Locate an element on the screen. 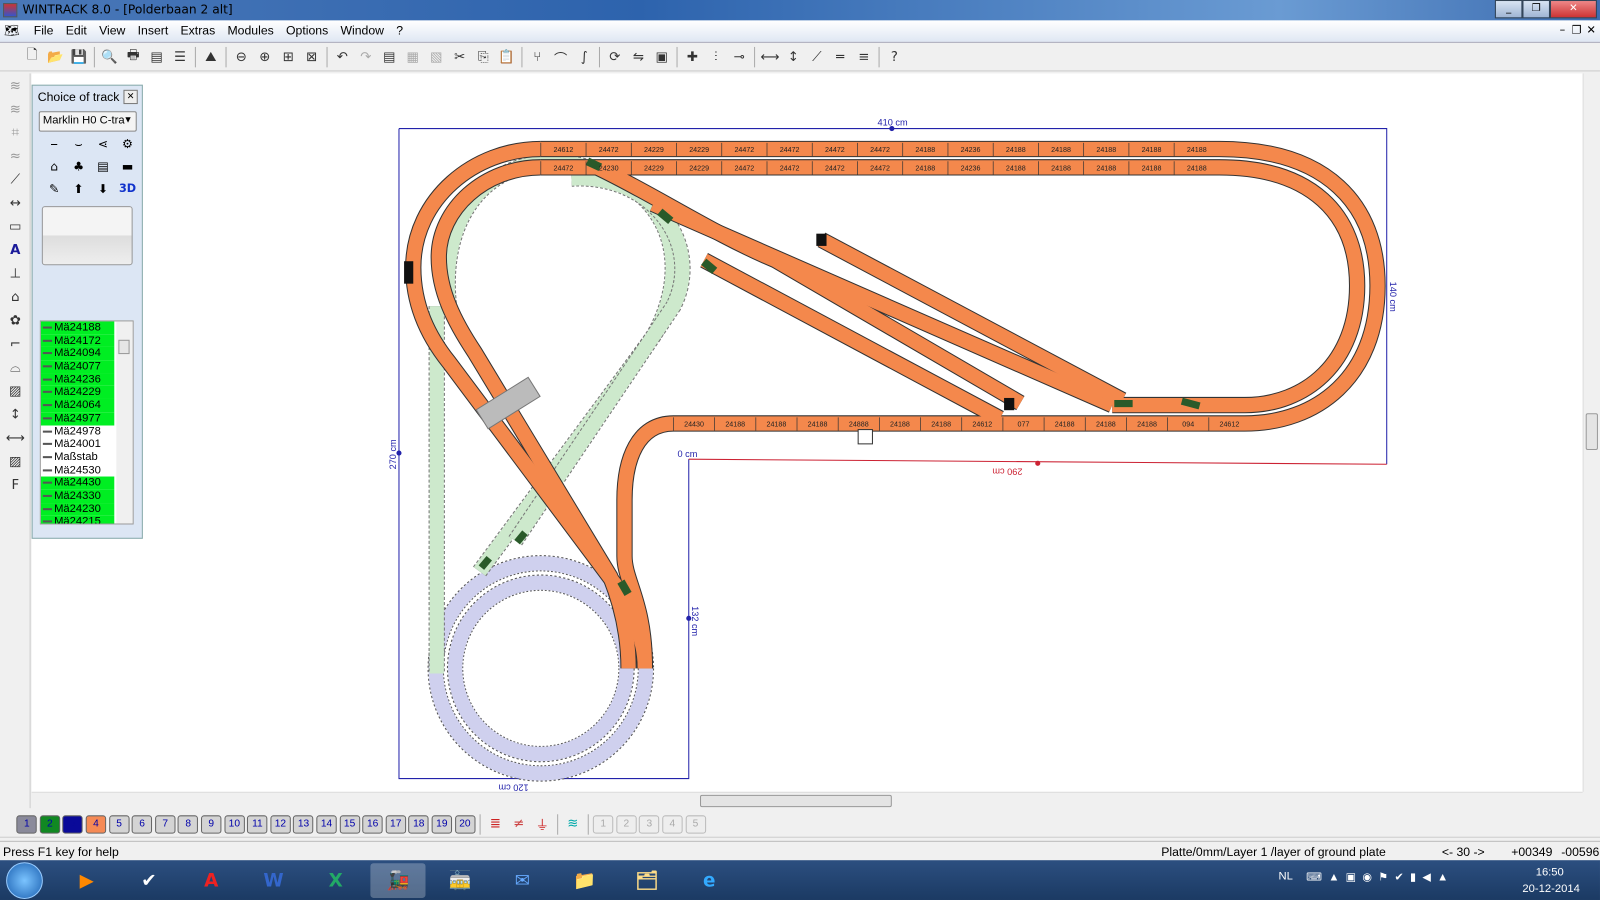 This screenshot has height=900, width=1600. close-button: ✕ is located at coordinates (1573, 9).